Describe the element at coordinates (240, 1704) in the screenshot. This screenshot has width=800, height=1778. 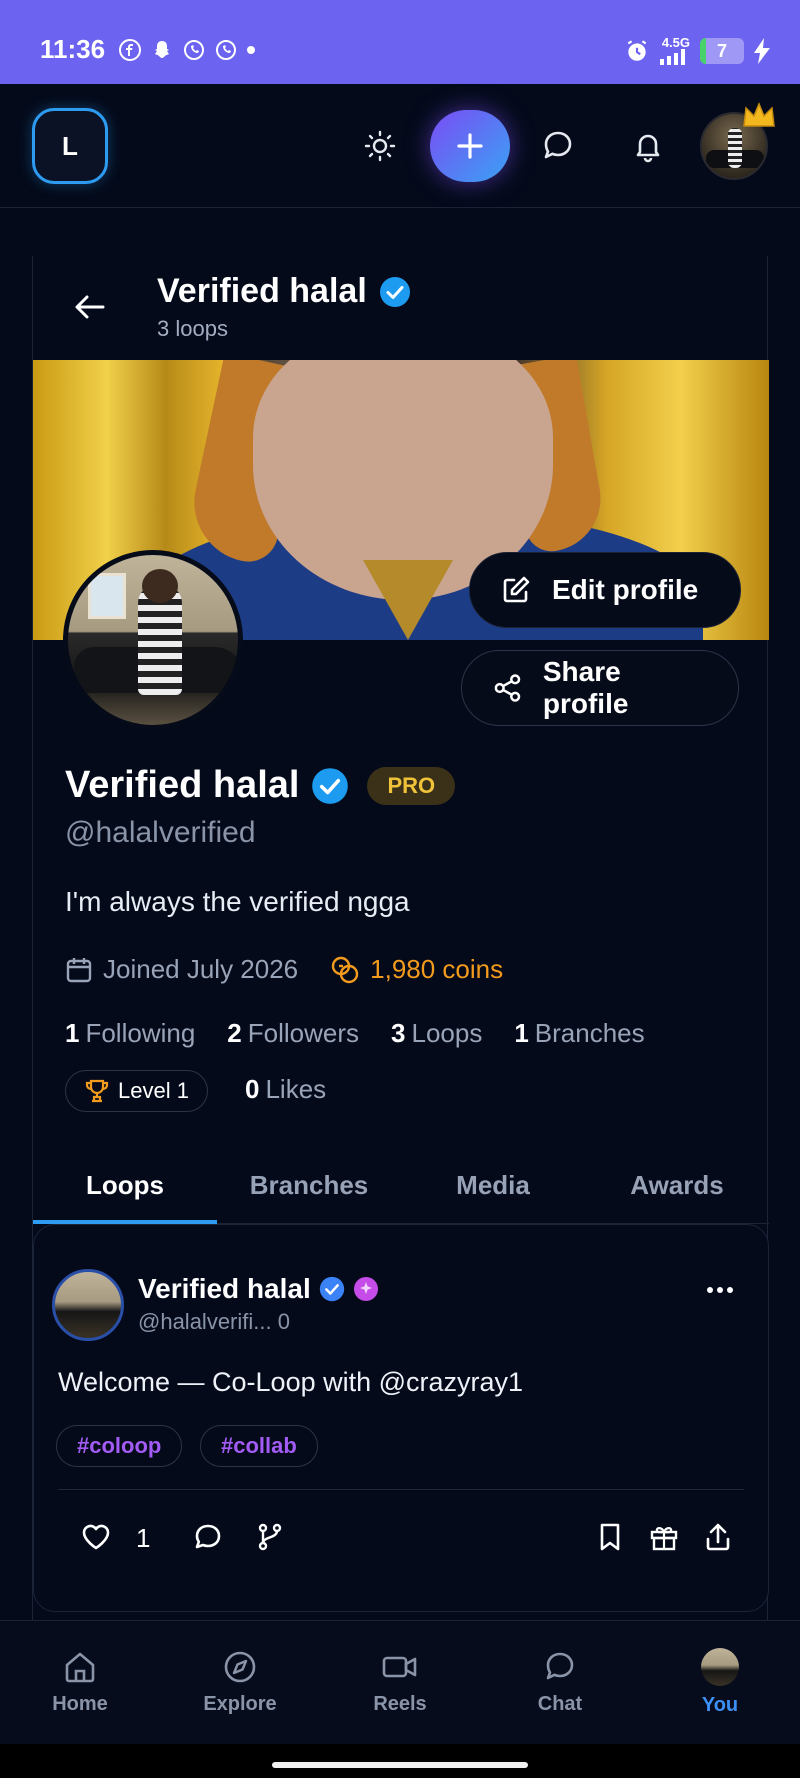
I see `nav-explore-label: Explore` at that location.